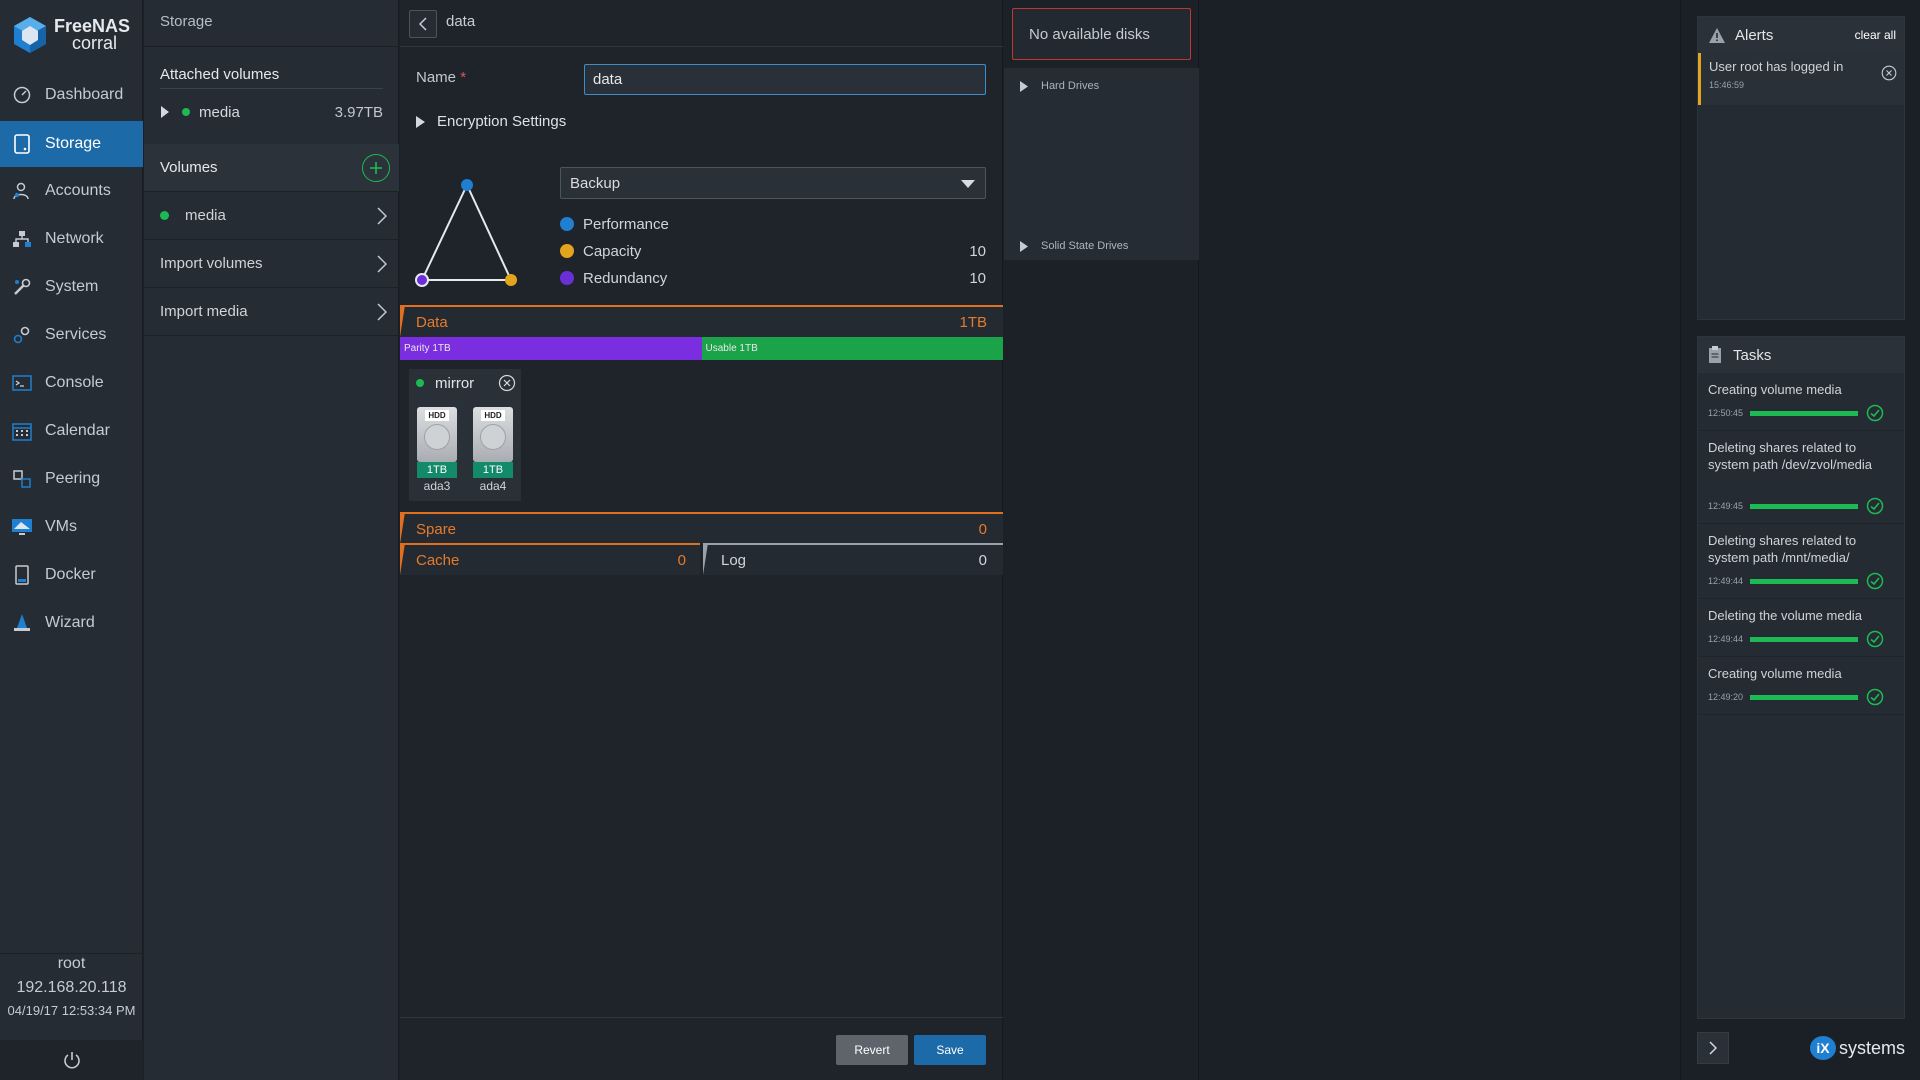 This screenshot has height=1080, width=1920. I want to click on parity-segment: Parity 1TB, so click(551, 348).